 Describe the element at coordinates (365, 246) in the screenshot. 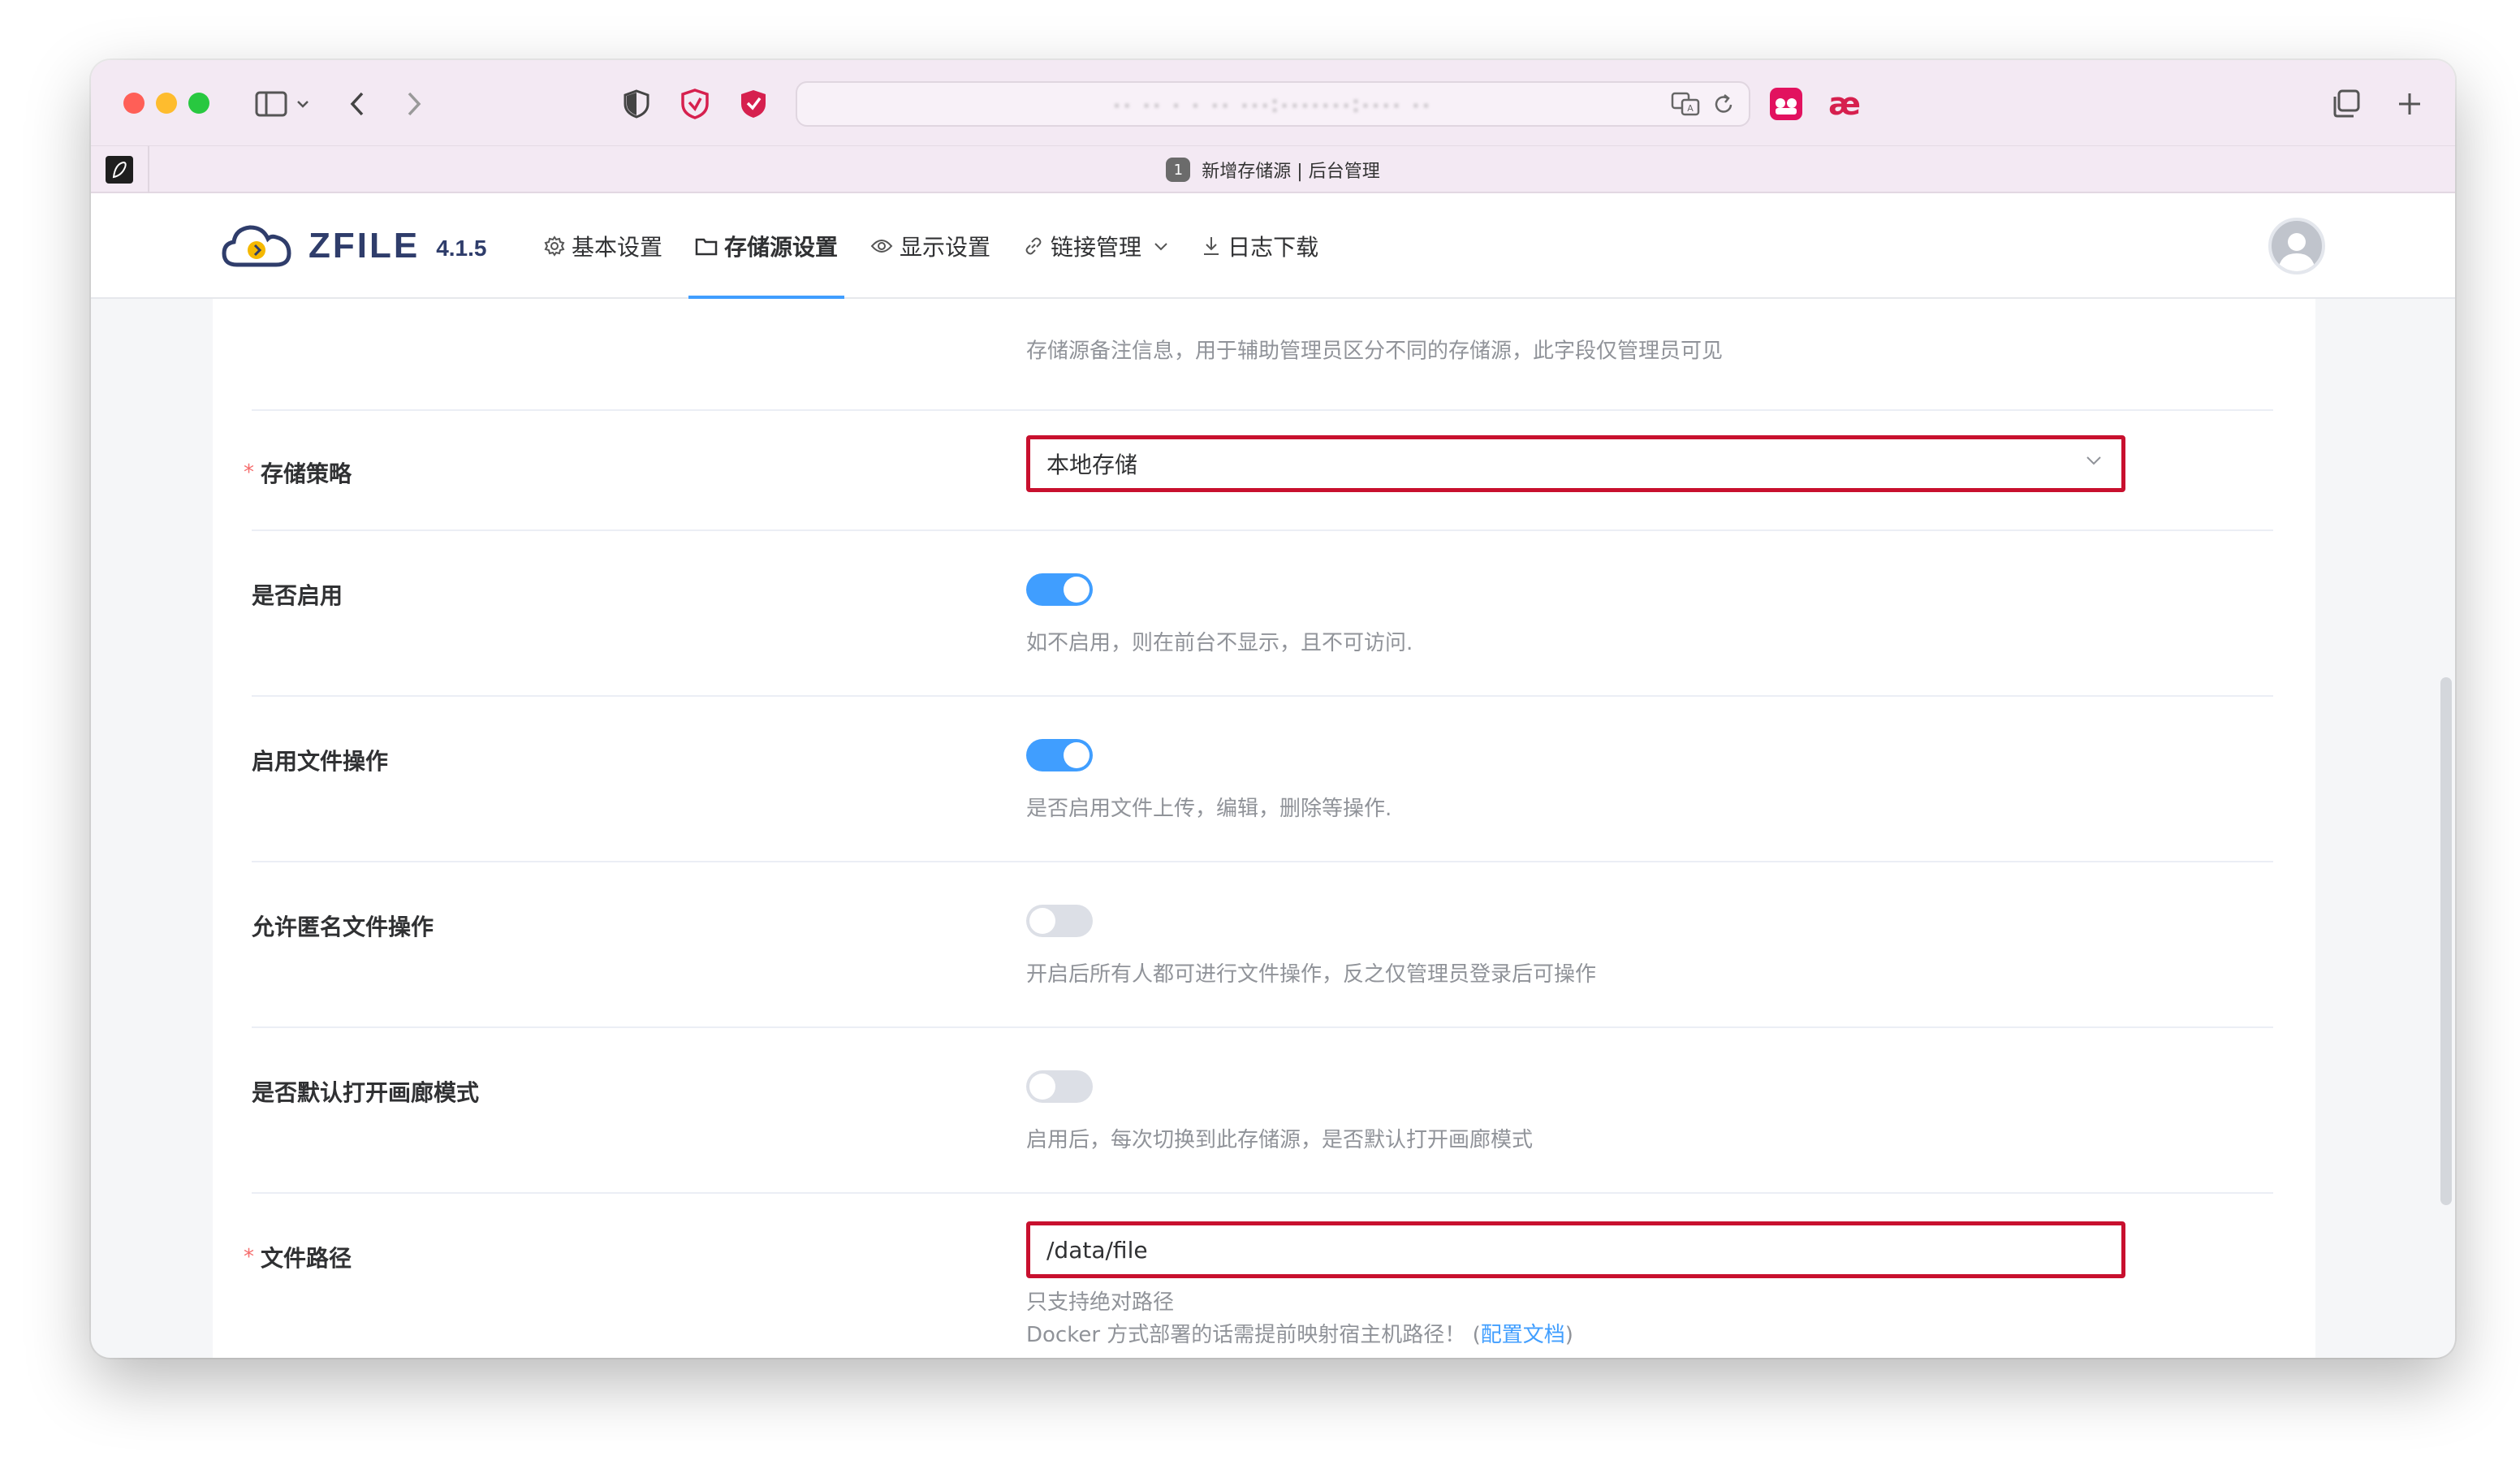

I see `logo-name: ZFILE` at that location.